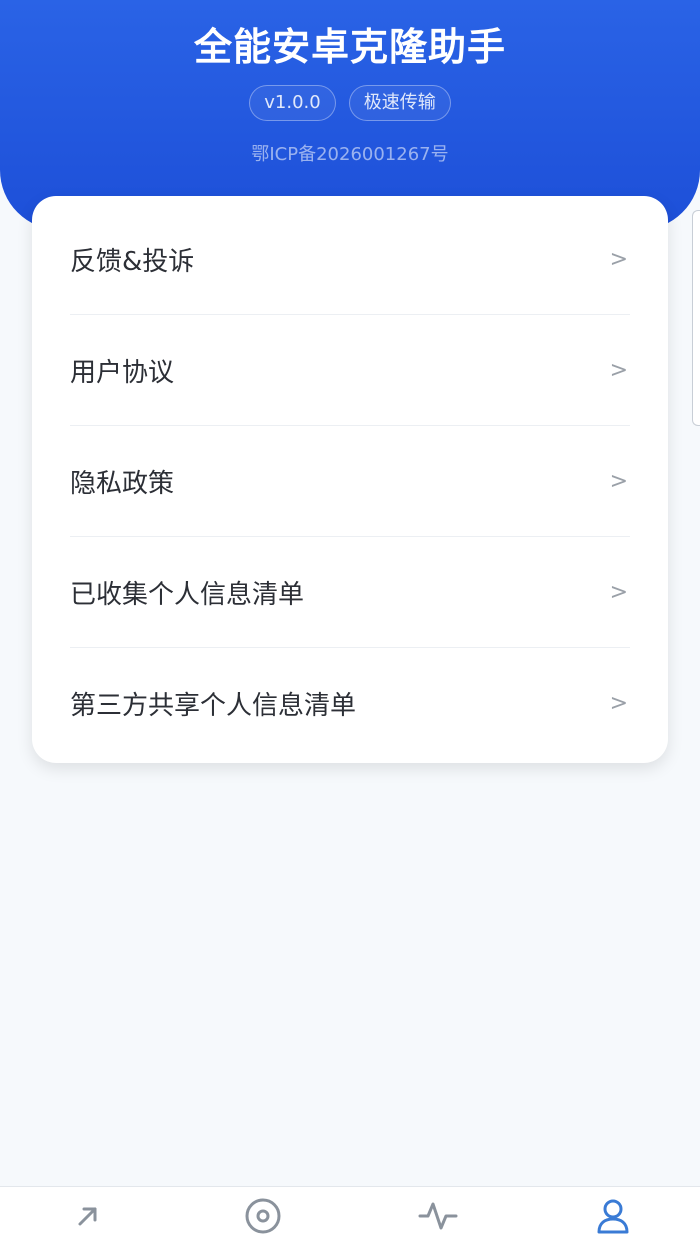  Describe the element at coordinates (350, 592) in the screenshot. I see `menu-item-collected-info-list: 已收集个人信息清单 >` at that location.